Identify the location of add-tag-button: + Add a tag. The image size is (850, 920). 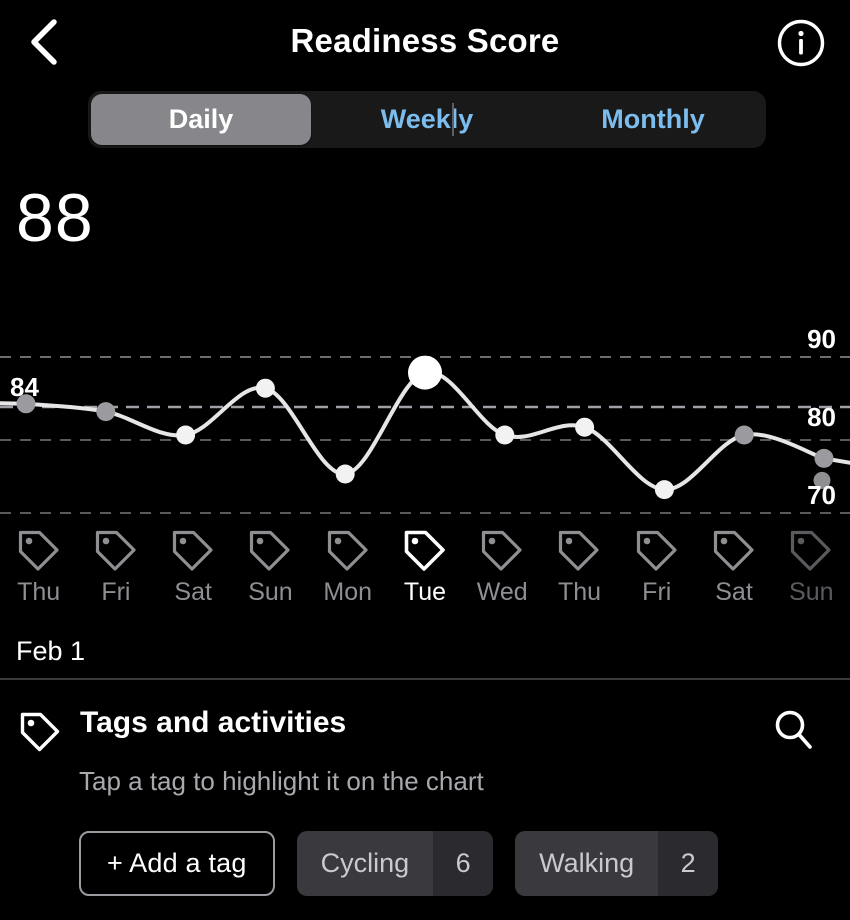
(177, 863).